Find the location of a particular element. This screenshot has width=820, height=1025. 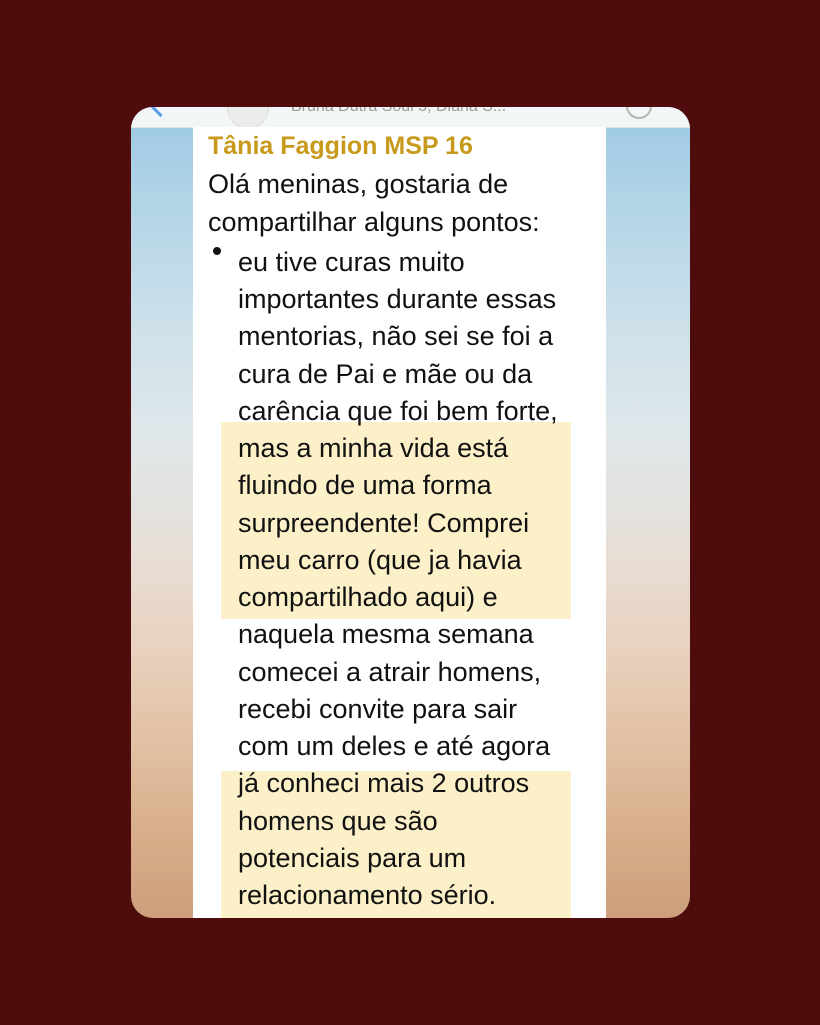

group-avatar is located at coordinates (248, 117).